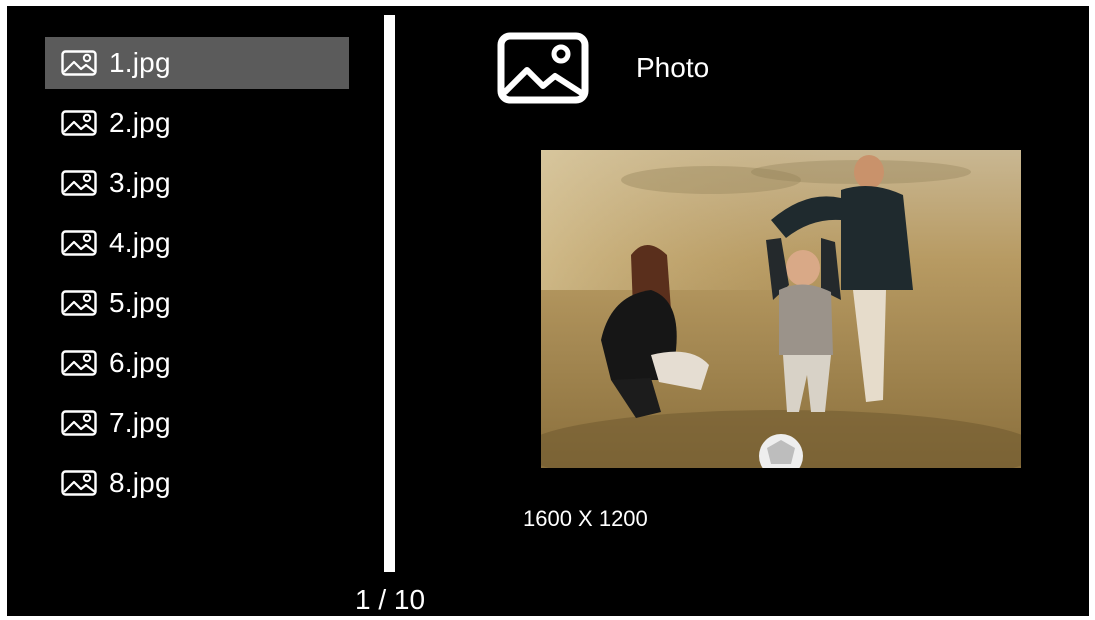  Describe the element at coordinates (197, 303) in the screenshot. I see `file-list-item: 5.jpg` at that location.